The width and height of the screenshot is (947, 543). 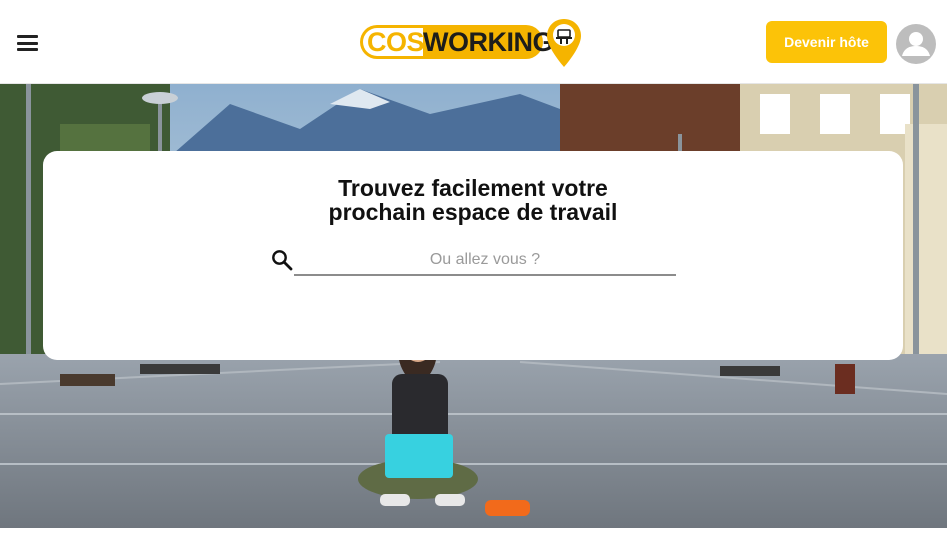 I want to click on map-pin-icon, so click(x=564, y=43).